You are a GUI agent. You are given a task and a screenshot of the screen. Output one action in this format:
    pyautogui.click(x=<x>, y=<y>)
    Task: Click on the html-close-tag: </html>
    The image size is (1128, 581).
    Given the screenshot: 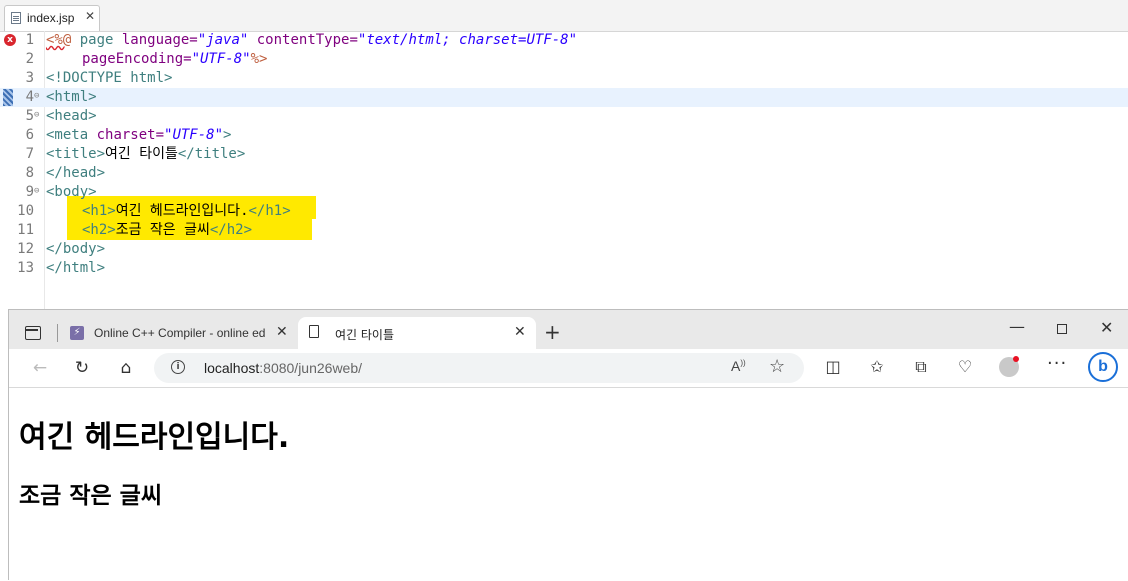 What is the action you would take?
    pyautogui.click(x=76, y=268)
    